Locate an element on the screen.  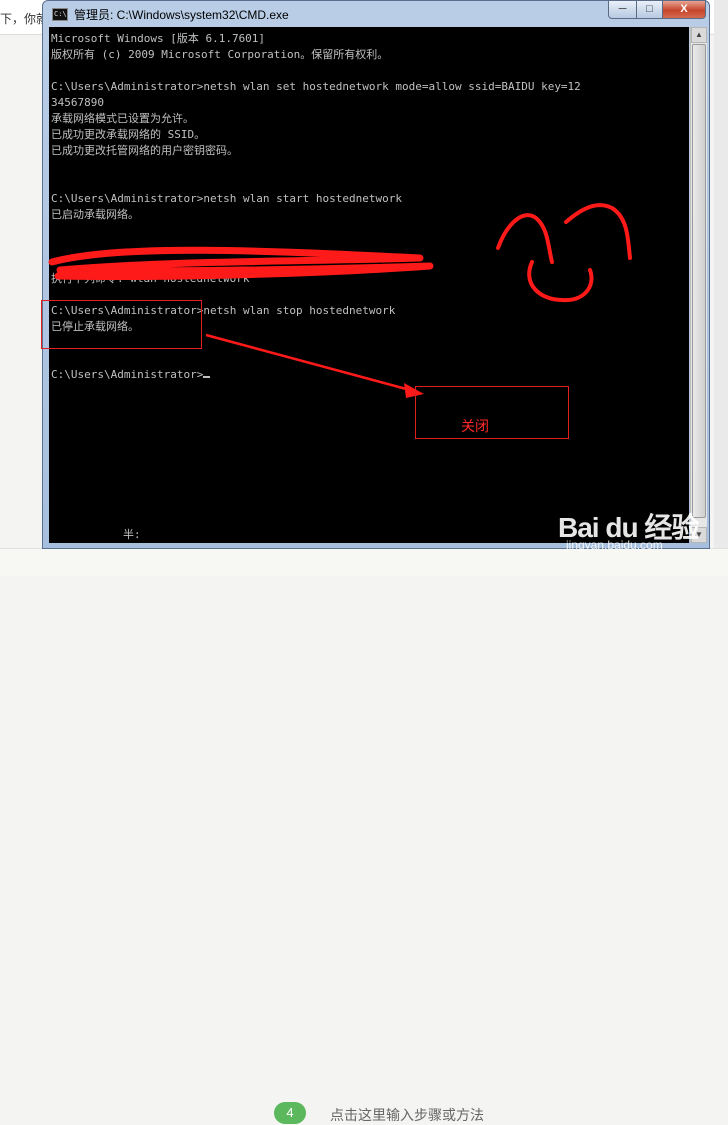
scroll-up-arrow-icon: ▲ is located at coordinates (699, 35).